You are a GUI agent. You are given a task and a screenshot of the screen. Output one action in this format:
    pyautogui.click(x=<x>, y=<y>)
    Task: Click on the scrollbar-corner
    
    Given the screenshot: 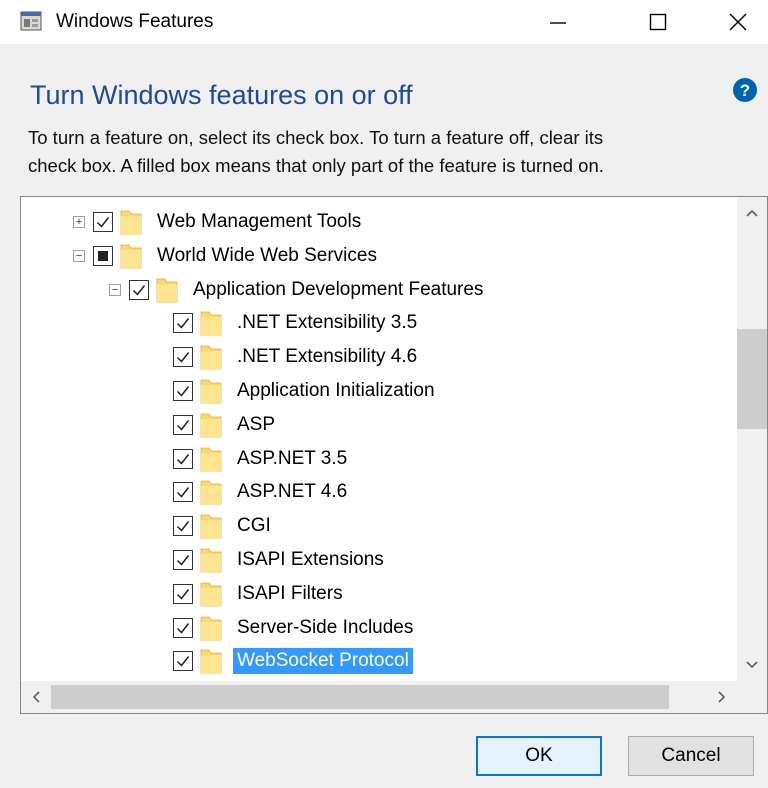 What is the action you would take?
    pyautogui.click(x=752, y=697)
    